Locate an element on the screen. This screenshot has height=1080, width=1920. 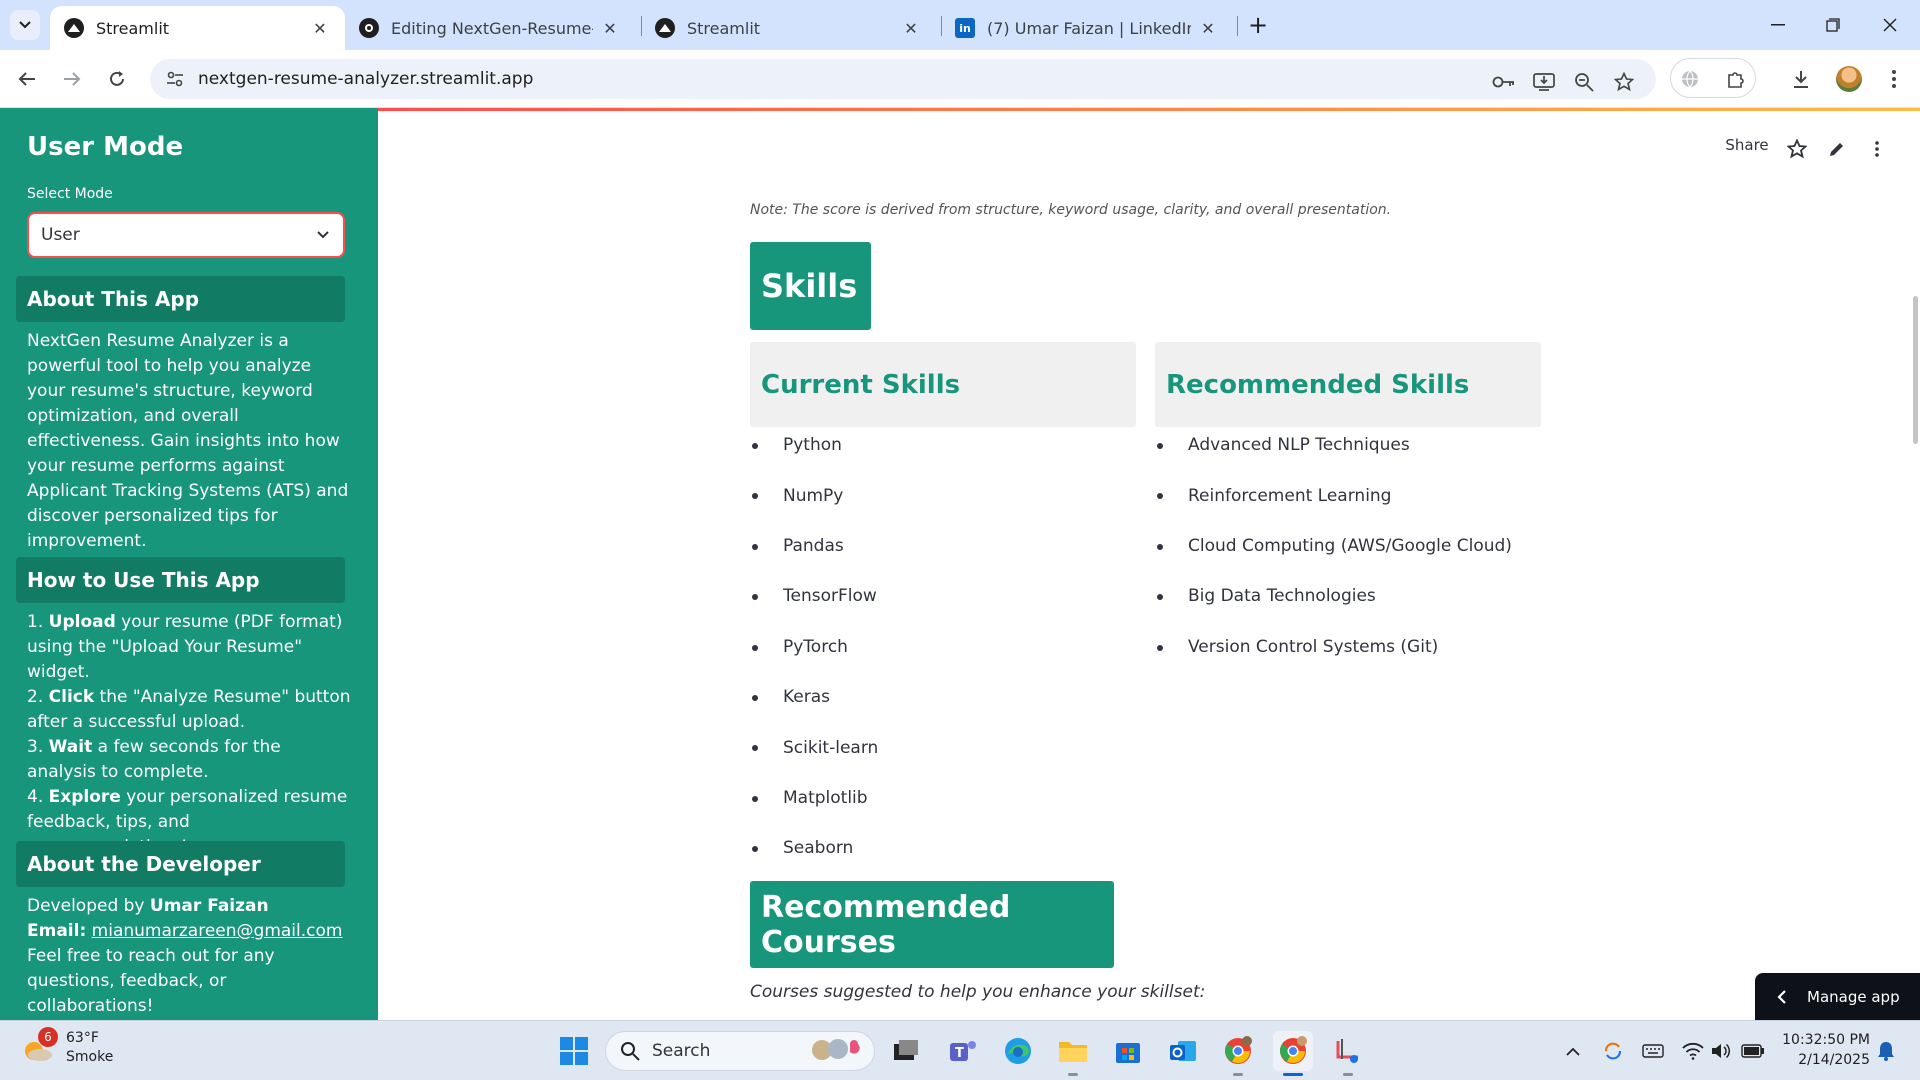
list-item: Advanced NLP Techniques is located at coordinates (1365, 445).